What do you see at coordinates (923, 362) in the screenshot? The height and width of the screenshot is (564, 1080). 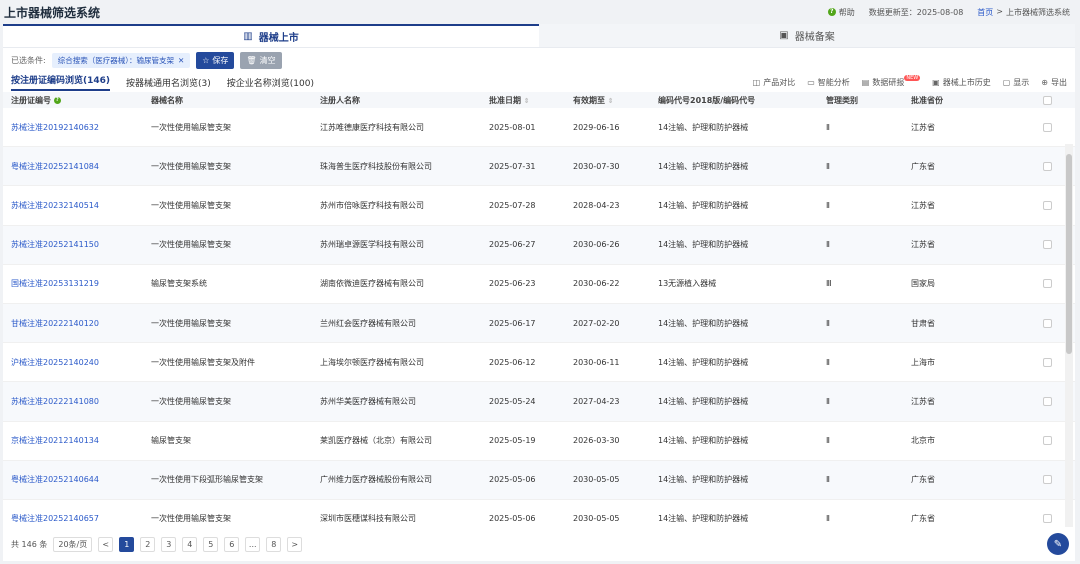 I see `province: 上海市` at bounding box center [923, 362].